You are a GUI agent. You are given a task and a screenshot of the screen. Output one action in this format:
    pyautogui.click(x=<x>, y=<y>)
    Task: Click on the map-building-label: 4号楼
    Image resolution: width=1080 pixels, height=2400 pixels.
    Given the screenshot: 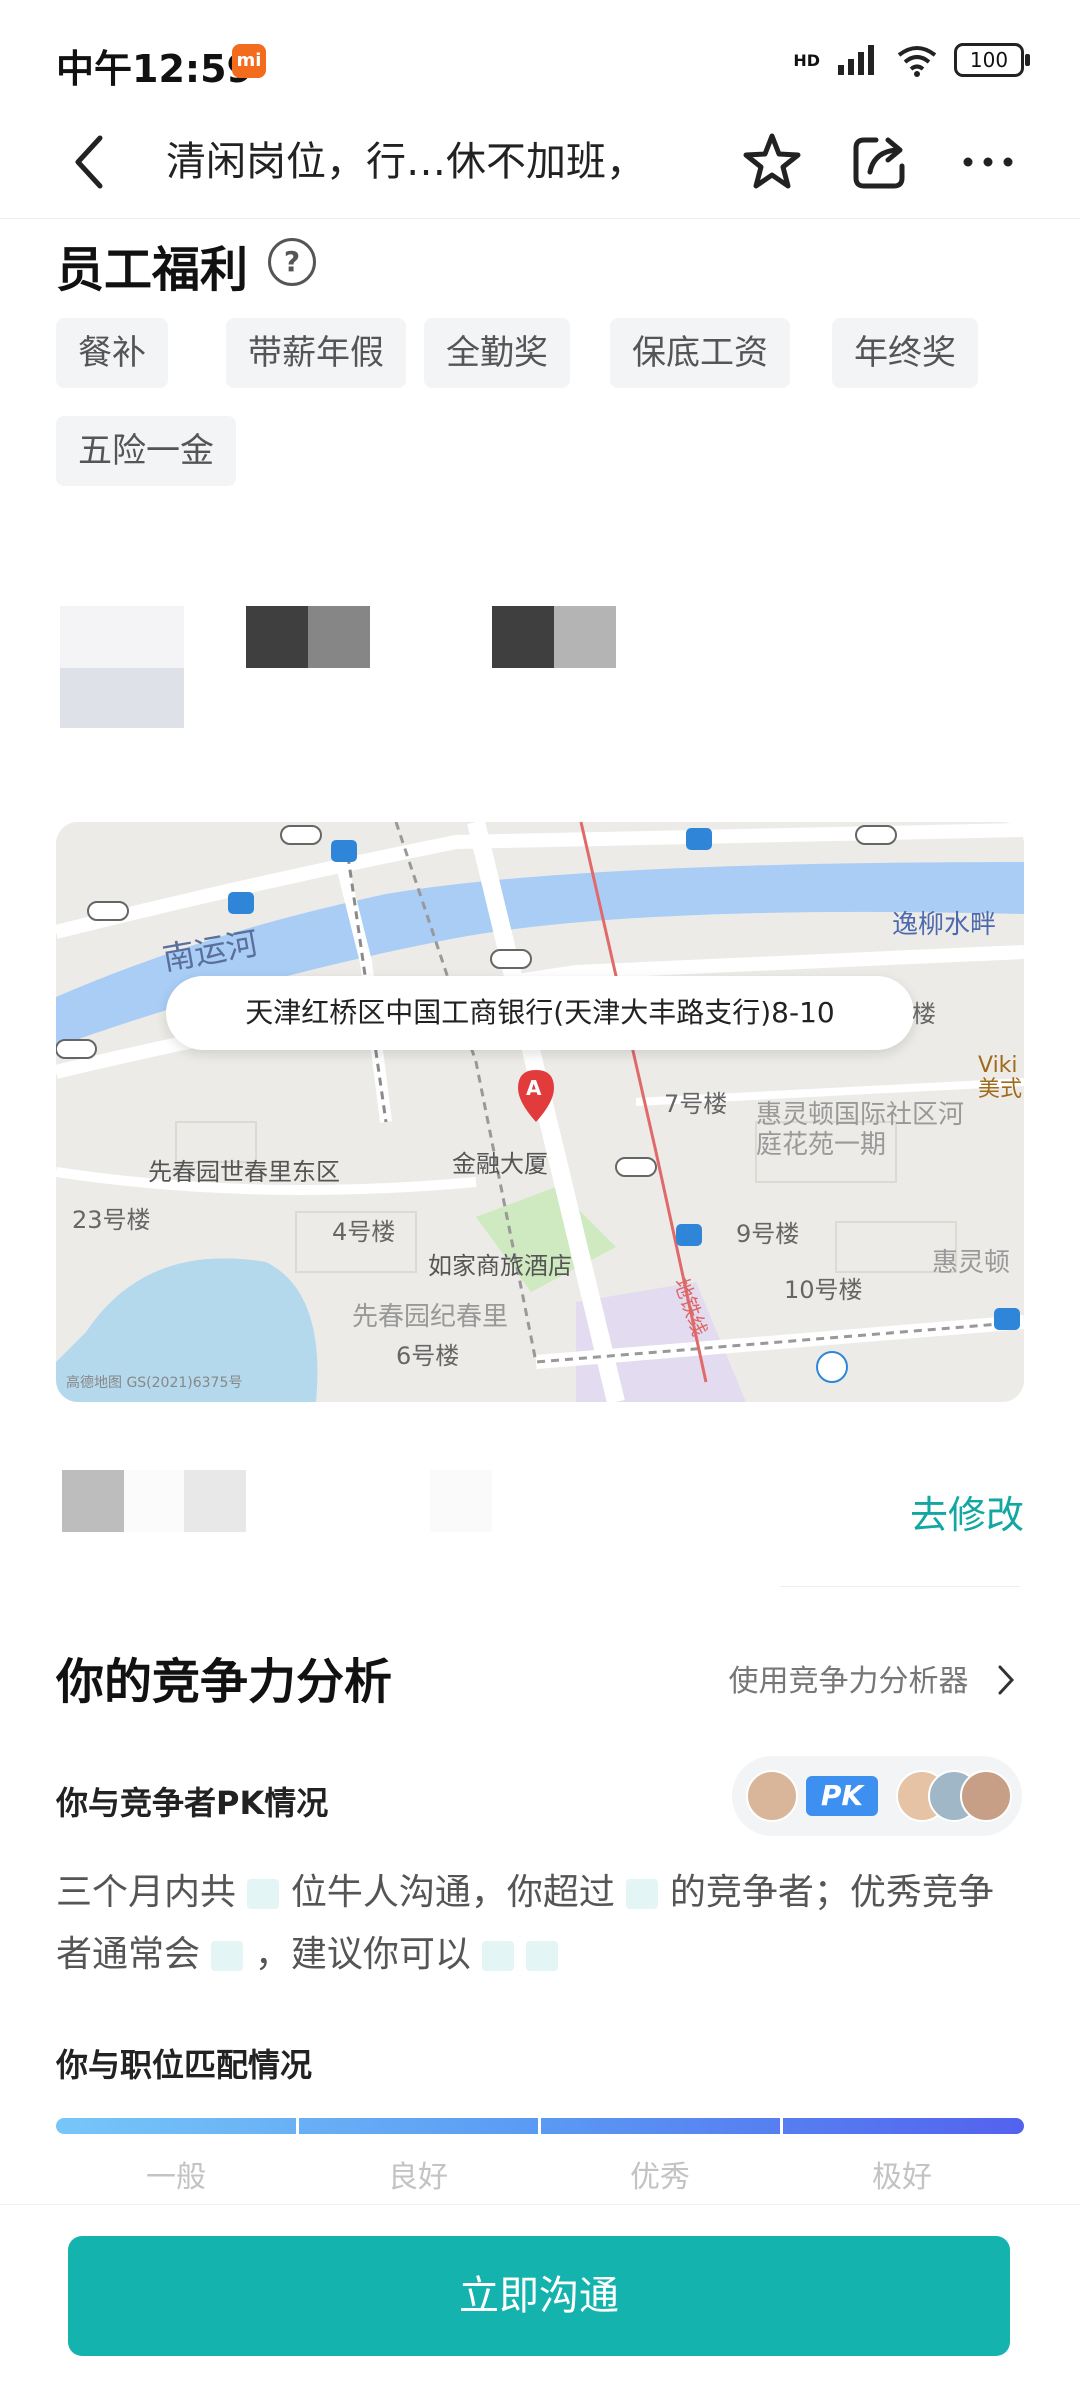 What is the action you would take?
    pyautogui.click(x=364, y=1232)
    